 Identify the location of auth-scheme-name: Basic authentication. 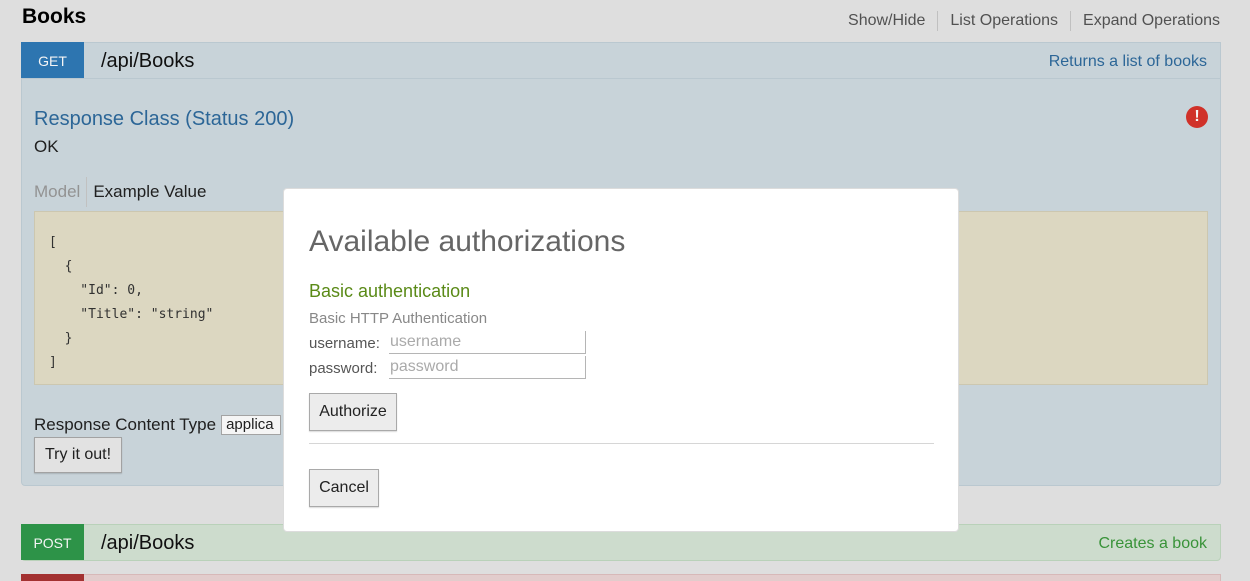
(390, 291).